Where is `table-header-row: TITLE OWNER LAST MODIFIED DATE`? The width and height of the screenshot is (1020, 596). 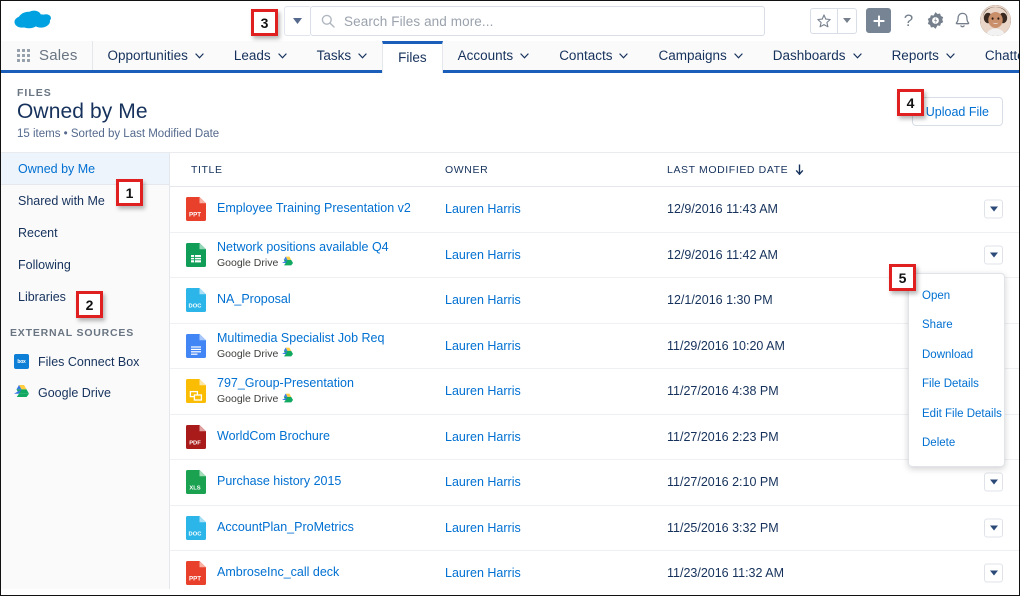
table-header-row: TITLE OWNER LAST MODIFIED DATE is located at coordinates (594, 170).